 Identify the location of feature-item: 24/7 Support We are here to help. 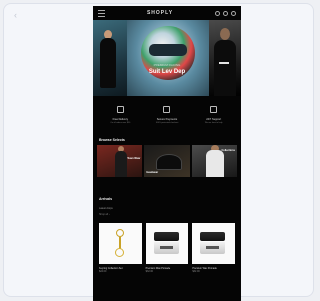
(214, 120).